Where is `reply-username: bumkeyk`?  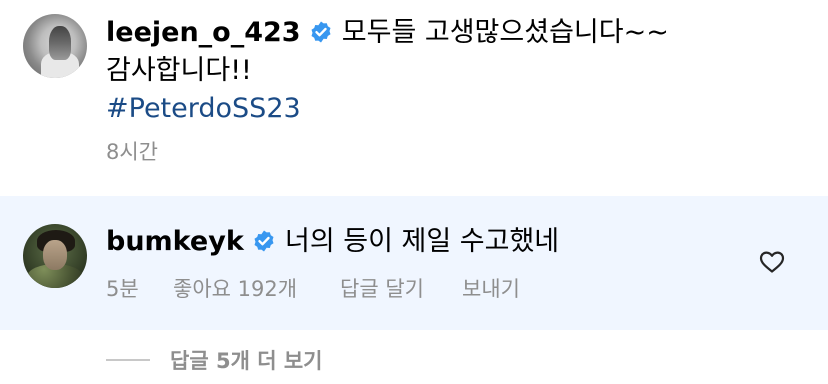
reply-username: bumkeyk is located at coordinates (175, 241).